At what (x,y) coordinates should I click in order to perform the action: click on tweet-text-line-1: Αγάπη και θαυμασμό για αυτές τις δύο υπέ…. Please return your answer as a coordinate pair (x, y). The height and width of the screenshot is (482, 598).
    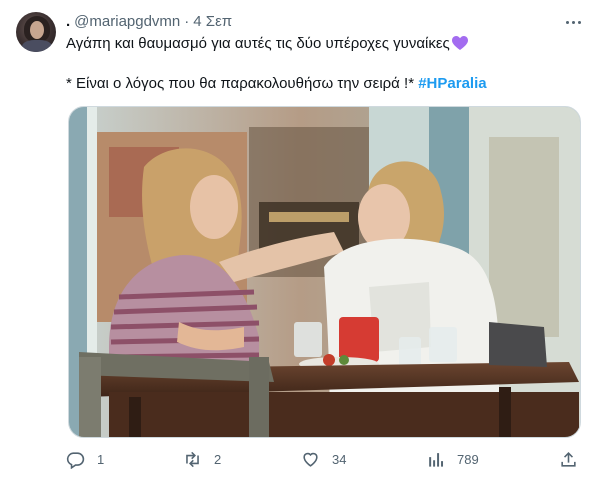
    Looking at the image, I should click on (267, 44).